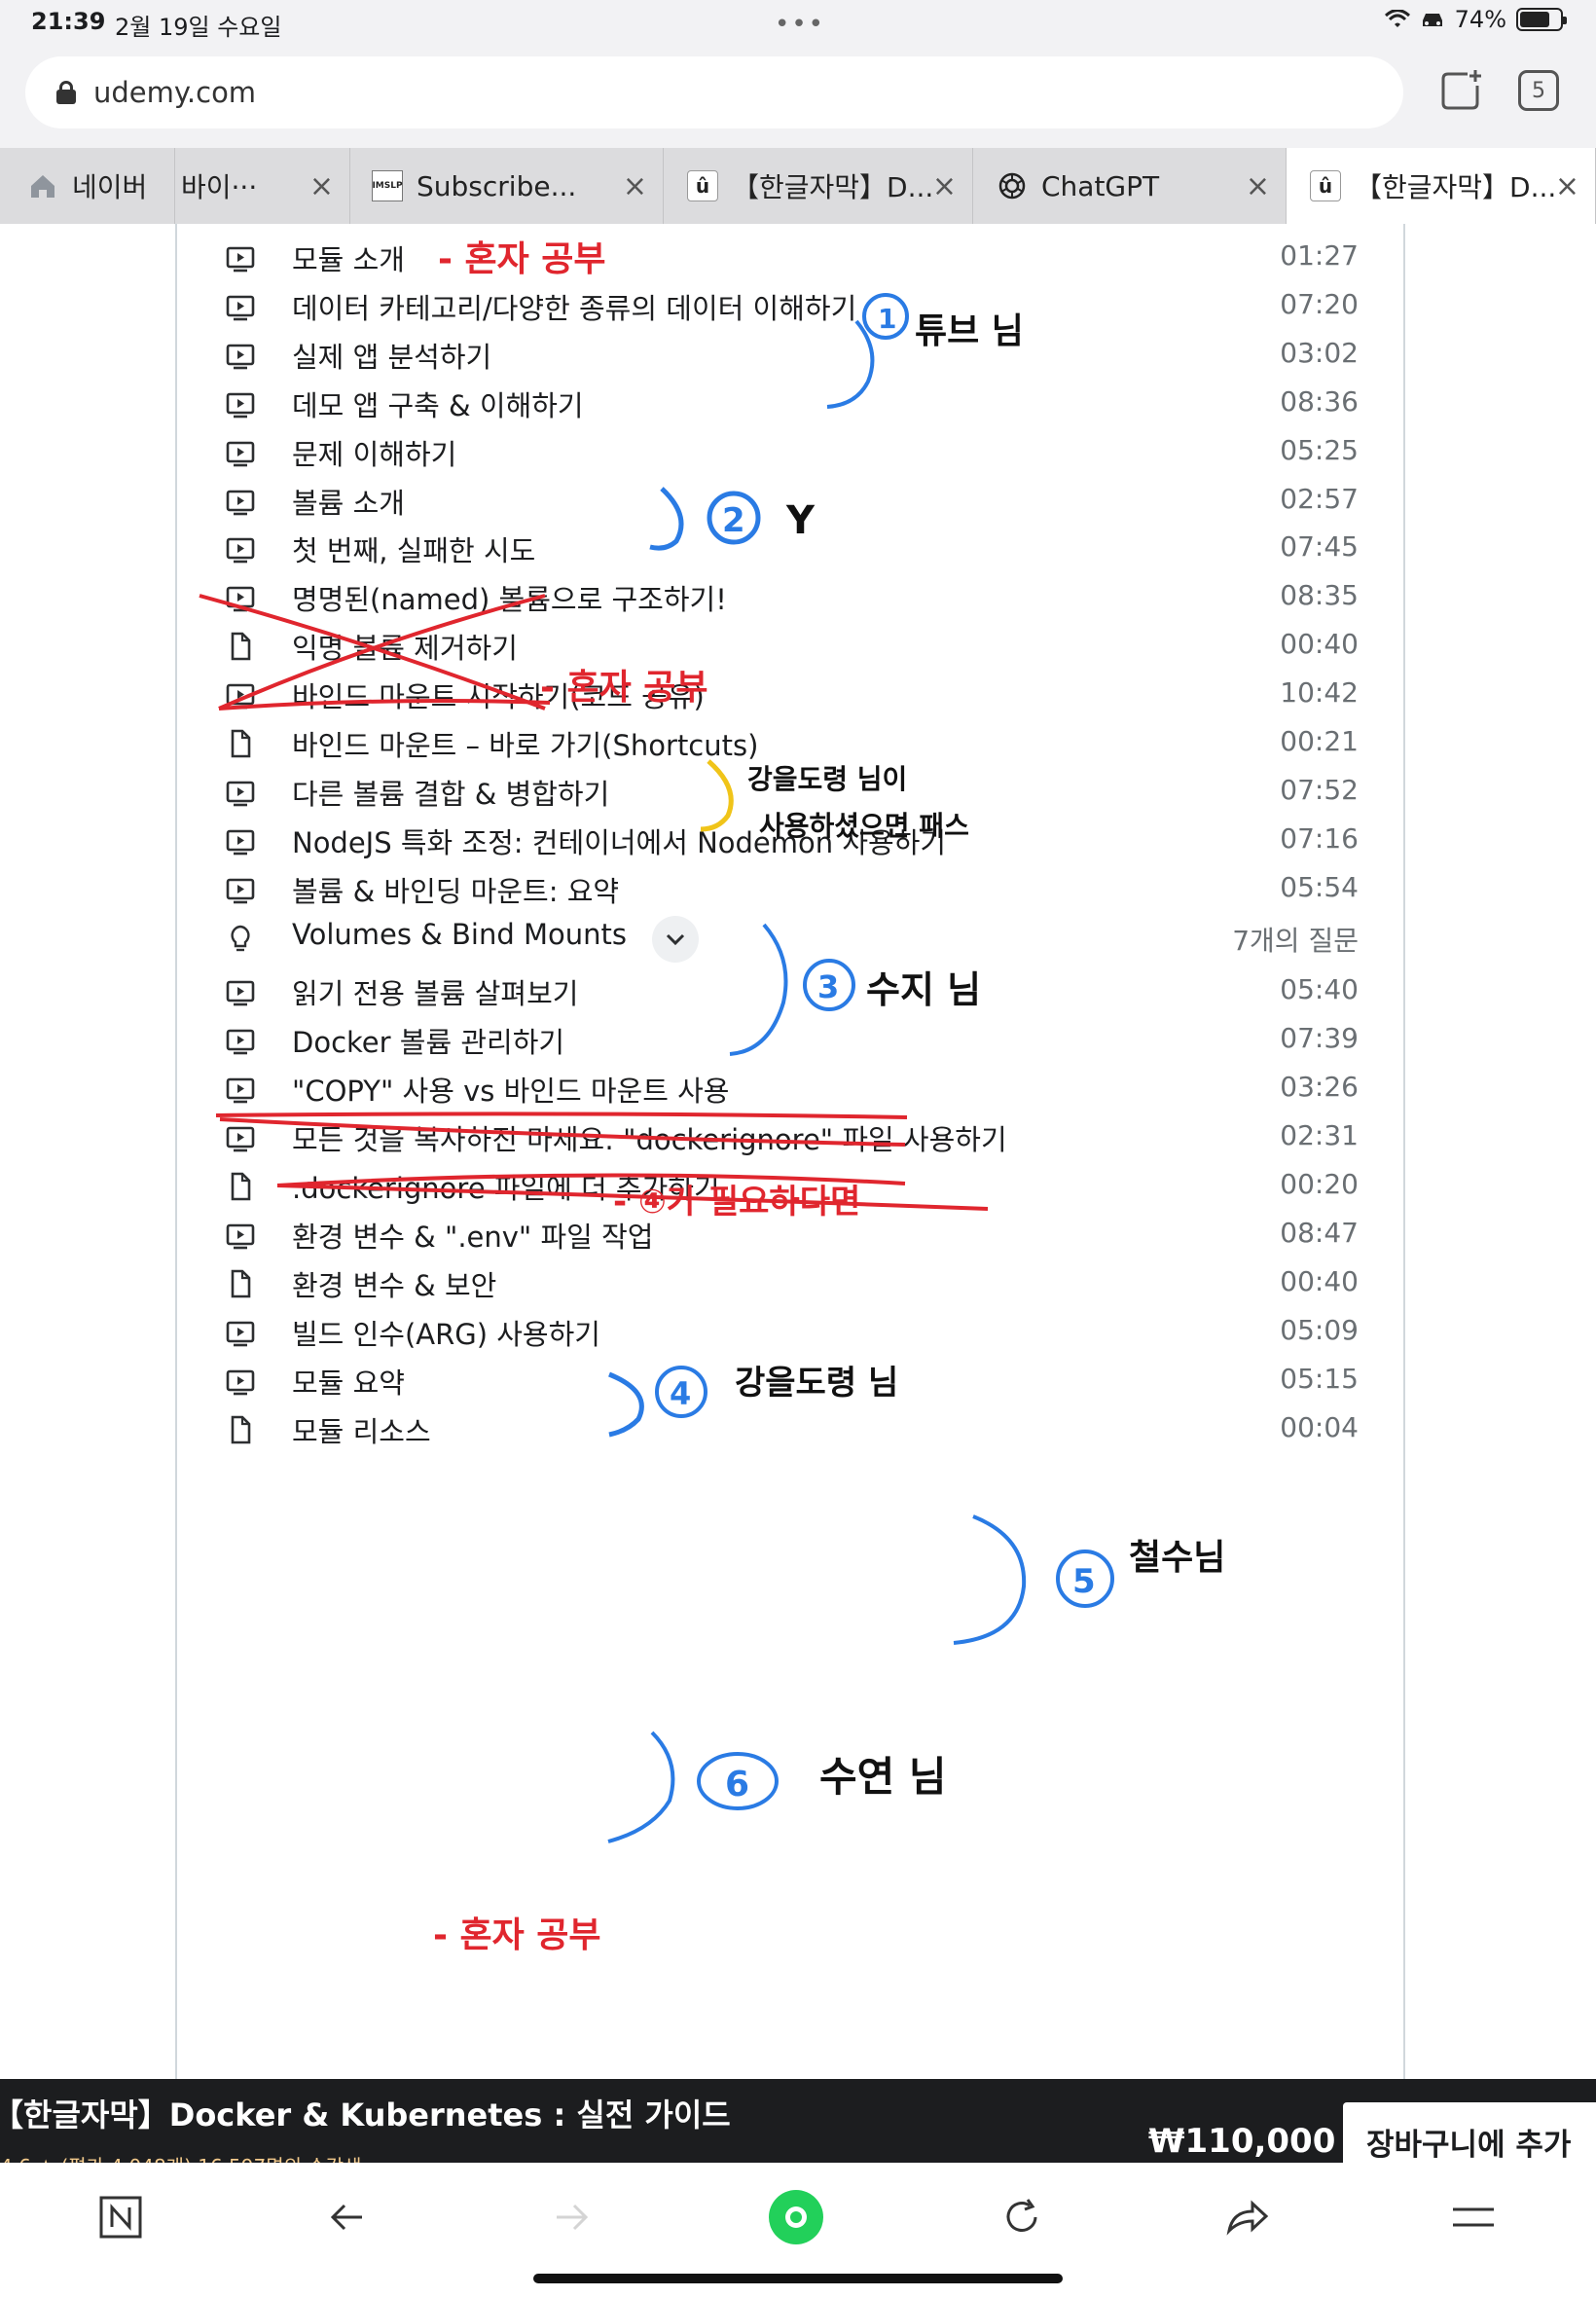 The image size is (1596, 2297). I want to click on tab-udemy-active: û 【한글자막】D... ×, so click(1441, 186).